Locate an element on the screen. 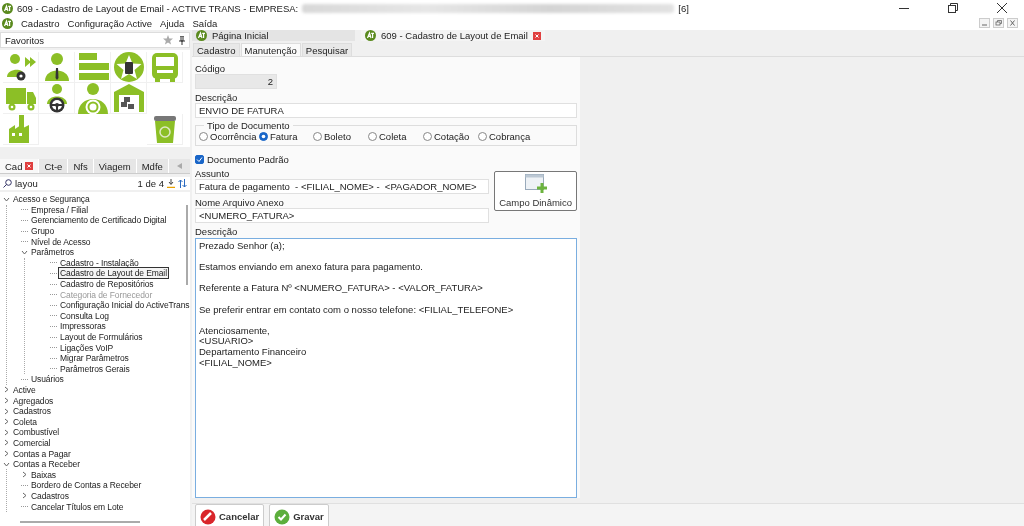 The image size is (1024, 526). tree-item: Grupo is located at coordinates (43, 231).